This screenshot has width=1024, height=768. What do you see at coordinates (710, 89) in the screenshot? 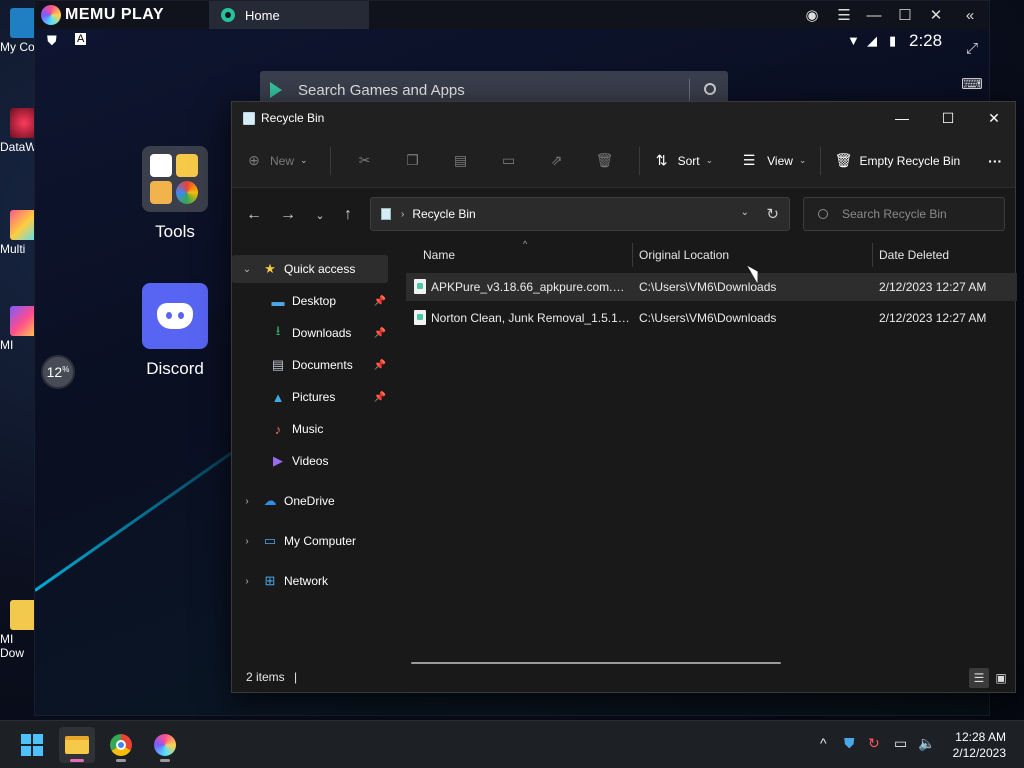
I see `search-icon` at bounding box center [710, 89].